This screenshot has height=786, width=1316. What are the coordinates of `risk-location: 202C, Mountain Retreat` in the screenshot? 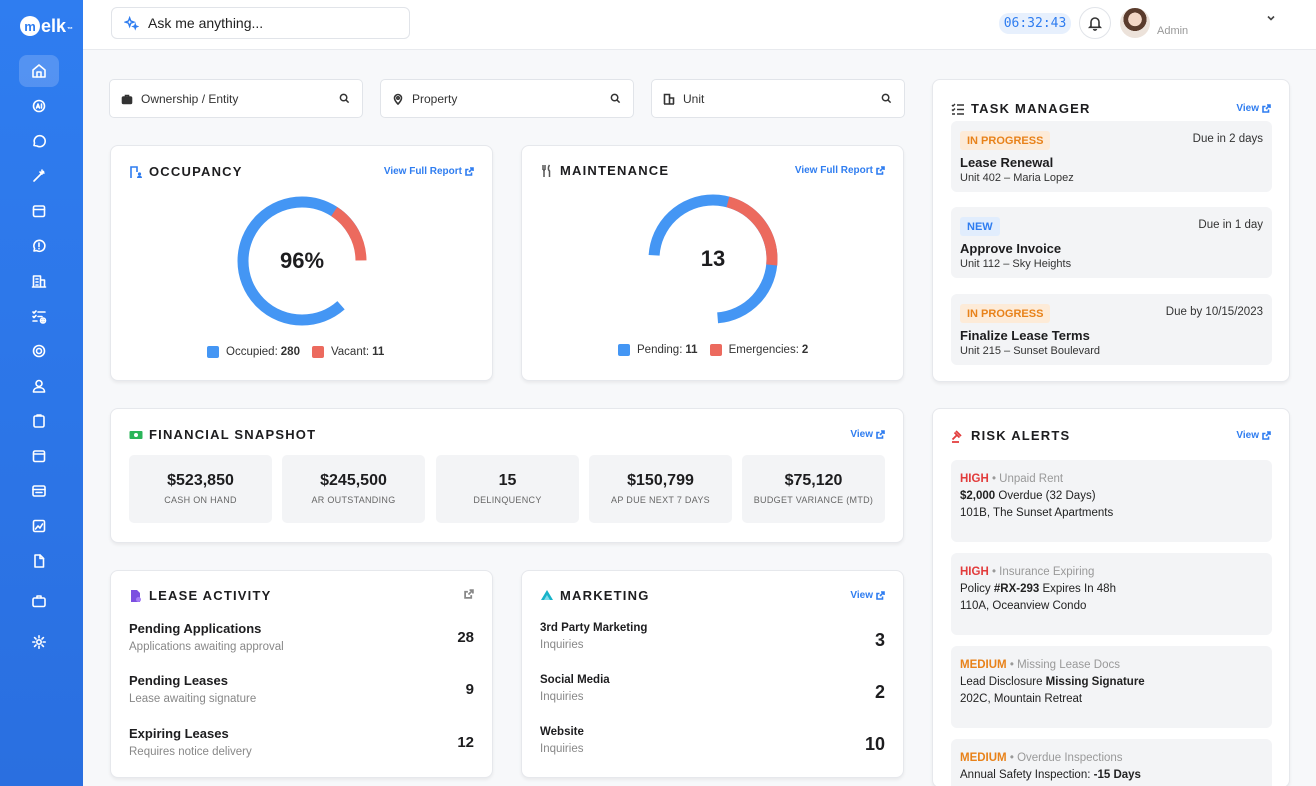 It's located at (1021, 699).